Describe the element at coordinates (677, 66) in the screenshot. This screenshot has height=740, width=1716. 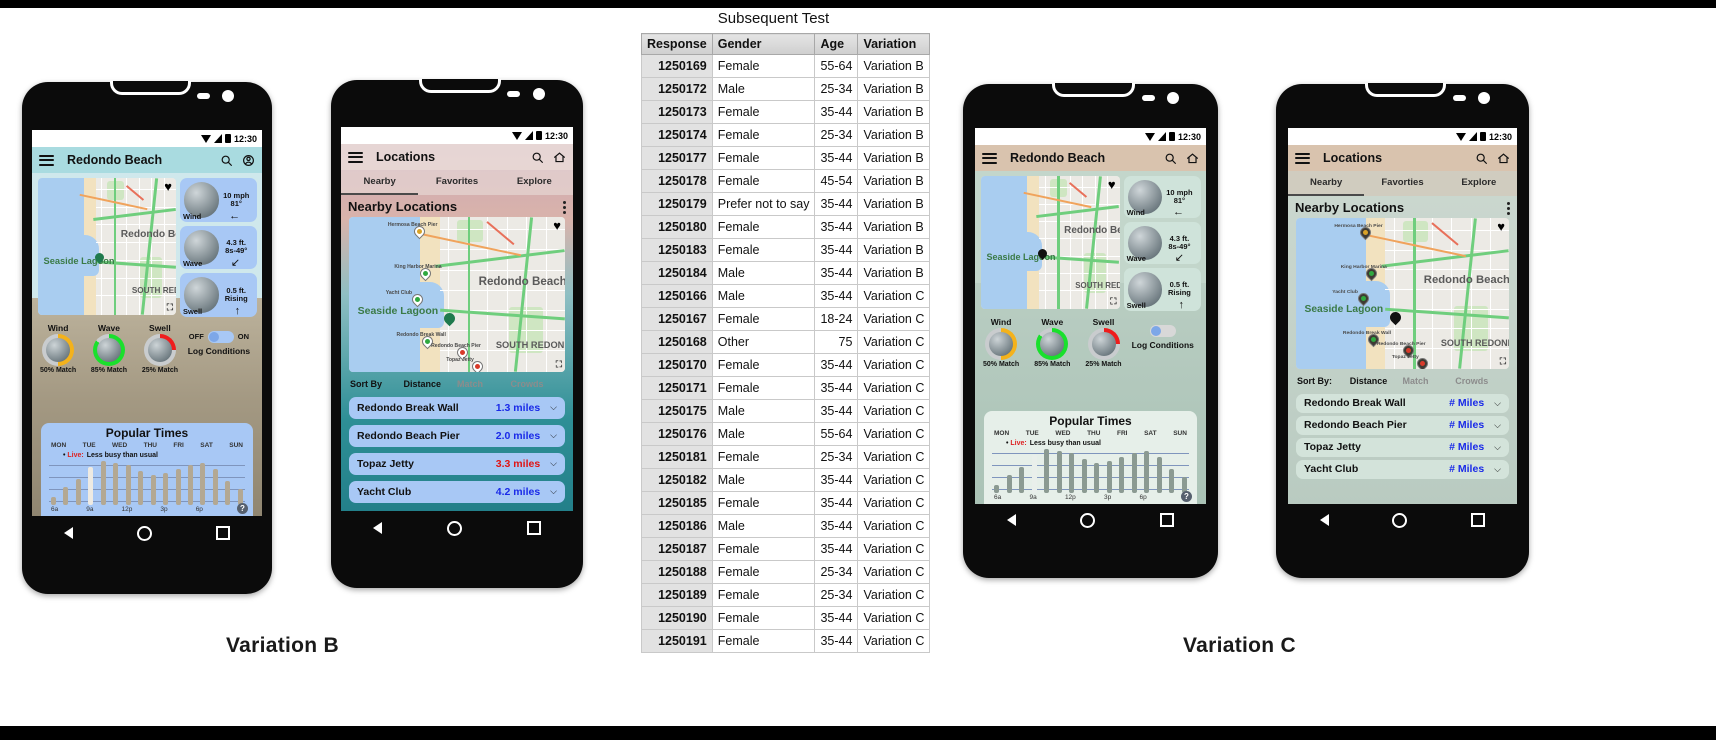
I see `table-cell-response: 1250169` at that location.